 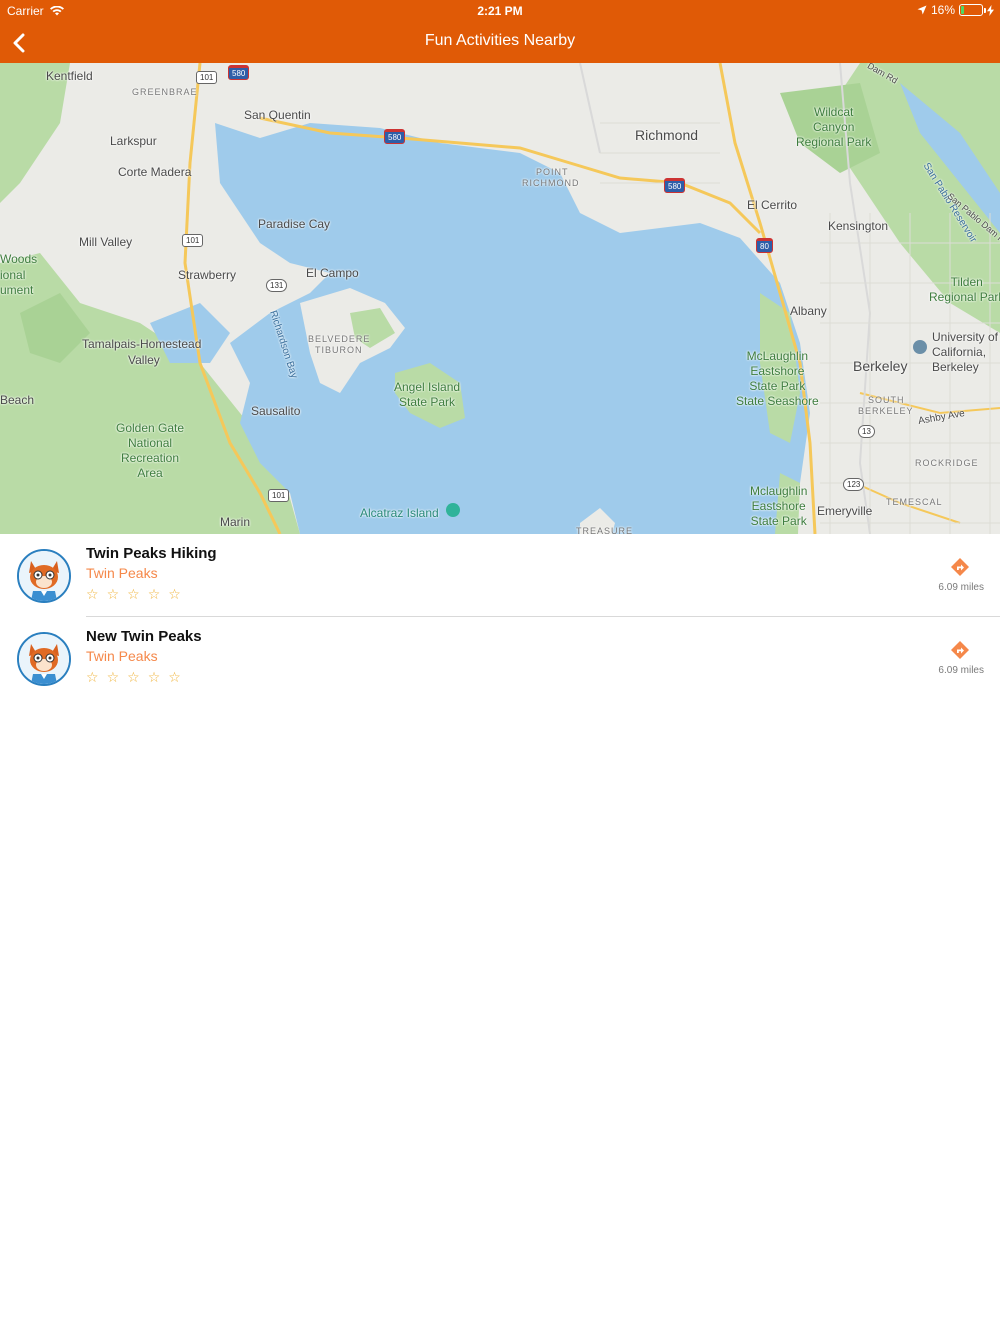 What do you see at coordinates (675, 185) in the screenshot?
I see `route-shield-580-c: 580` at bounding box center [675, 185].